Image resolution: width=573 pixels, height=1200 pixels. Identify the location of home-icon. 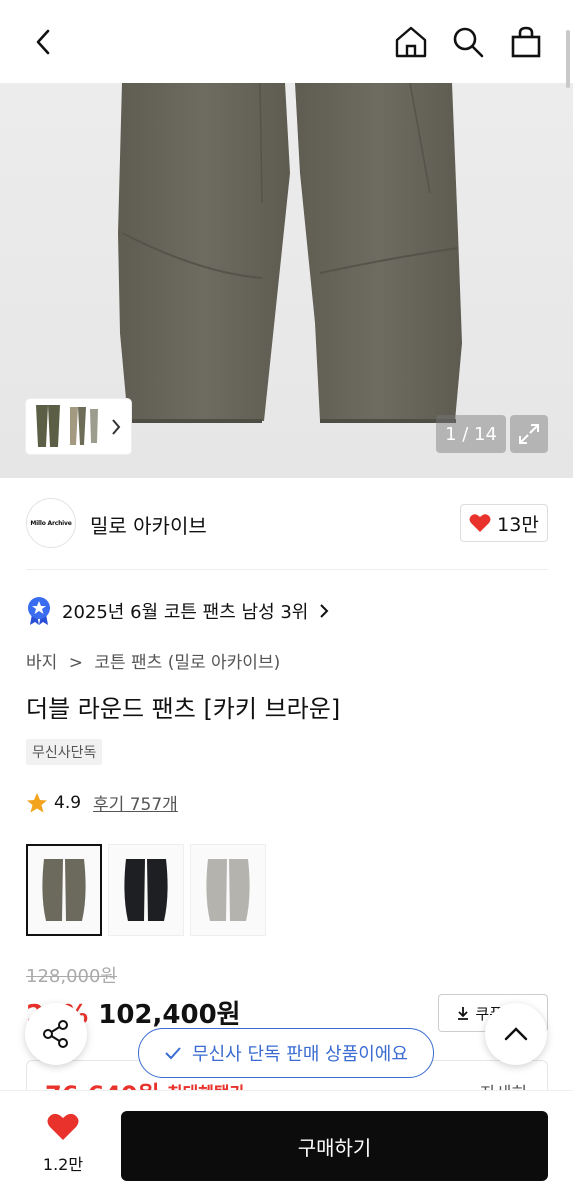
(411, 42).